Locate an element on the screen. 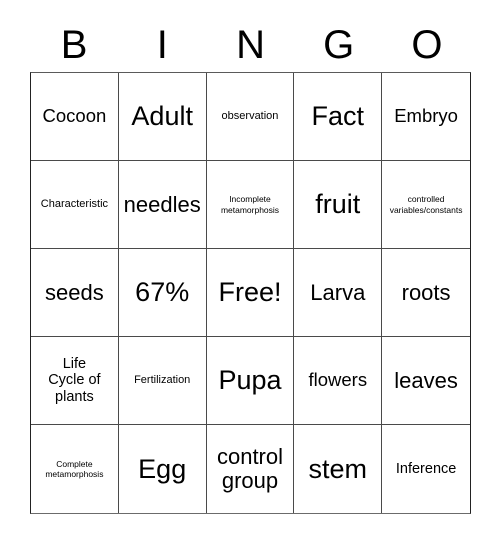 This screenshot has width=500, height=544. bingo-cell-r1c4: Fact is located at coordinates (338, 117).